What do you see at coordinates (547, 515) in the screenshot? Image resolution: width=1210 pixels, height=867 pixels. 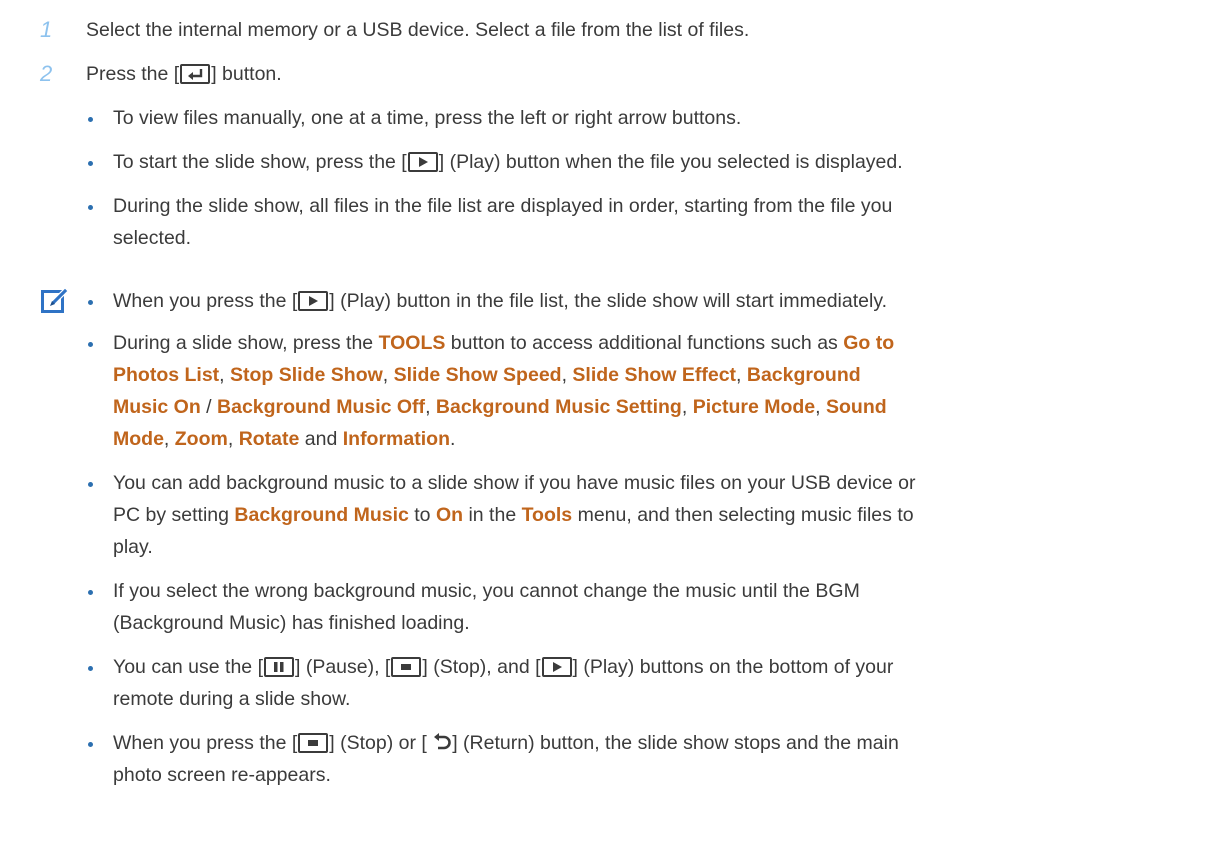 I see `term-tools-menu: Tools` at bounding box center [547, 515].